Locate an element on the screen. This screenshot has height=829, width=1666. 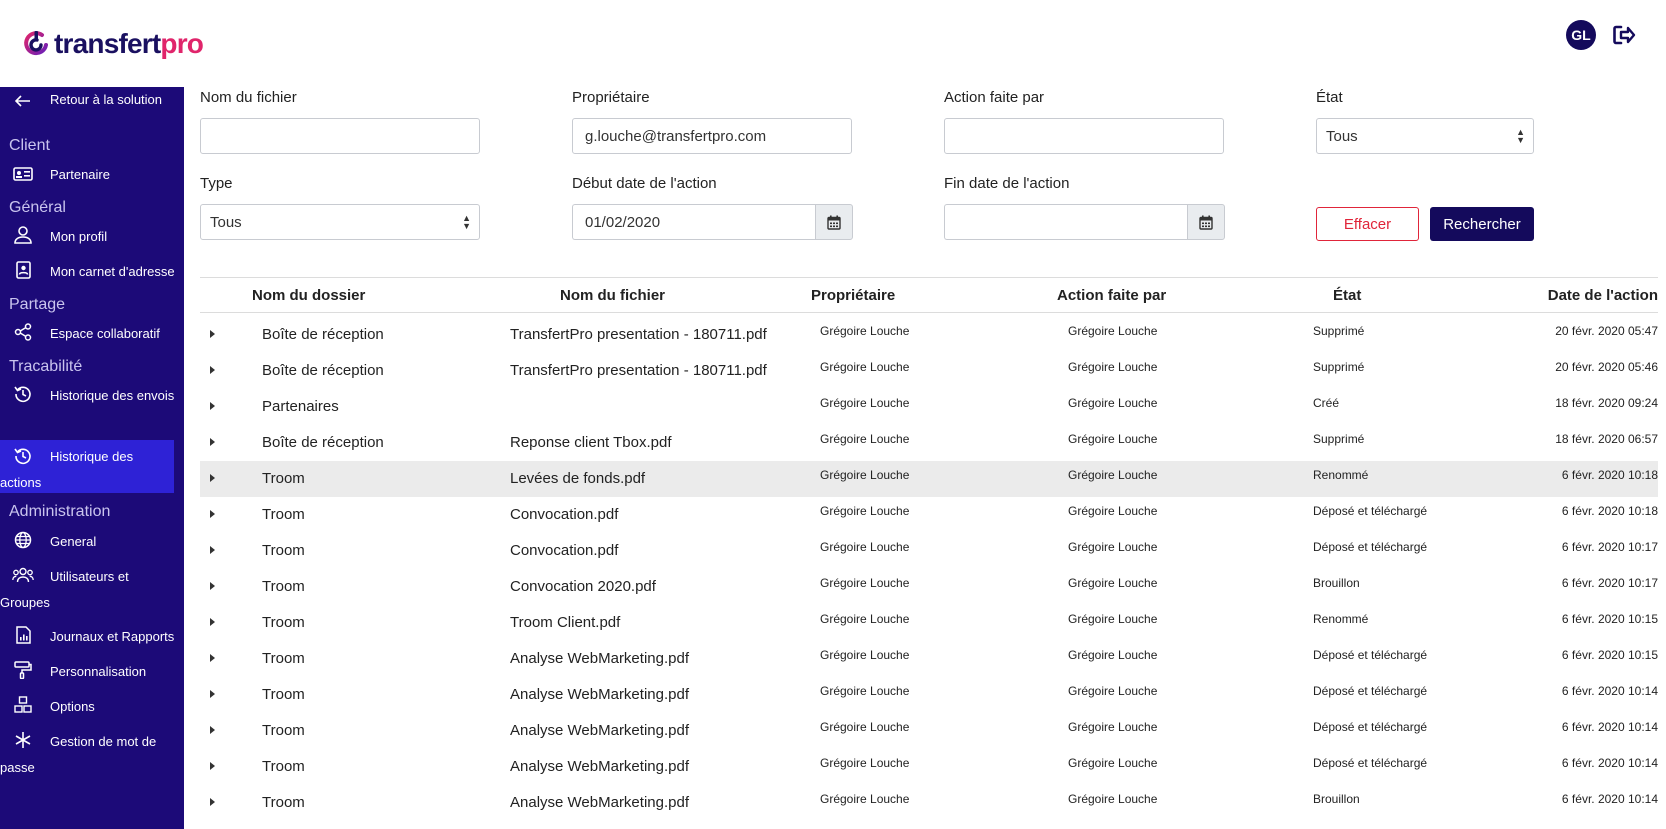
start-date-calendar-button is located at coordinates (834, 222).